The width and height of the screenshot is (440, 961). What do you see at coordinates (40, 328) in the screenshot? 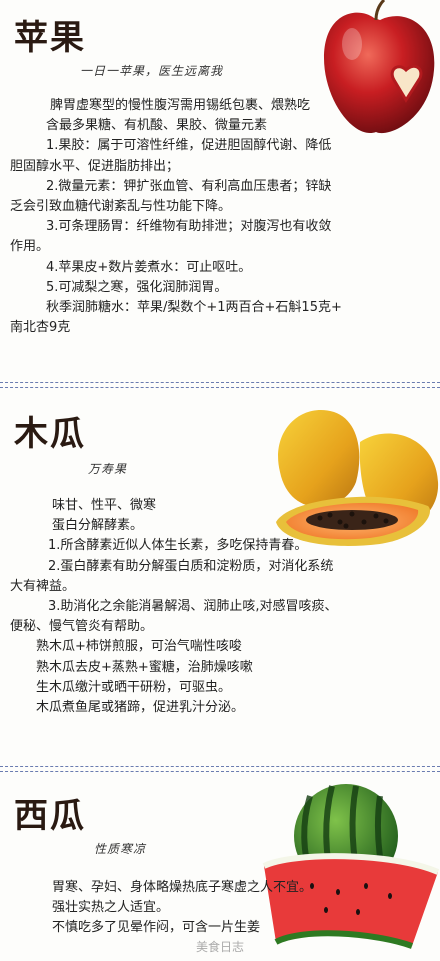
I see `apple-line: 南北杏9克` at bounding box center [40, 328].